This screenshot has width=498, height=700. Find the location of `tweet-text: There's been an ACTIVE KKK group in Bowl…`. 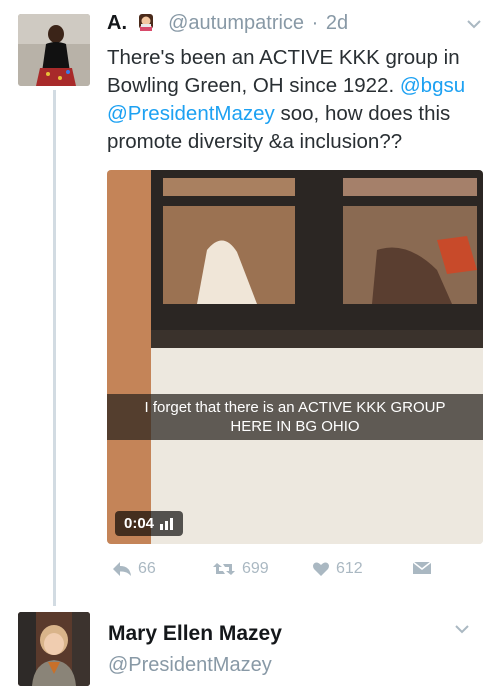

tweet-text: There's been an ACTIVE KKK group in Bowl… is located at coordinates (294, 100).